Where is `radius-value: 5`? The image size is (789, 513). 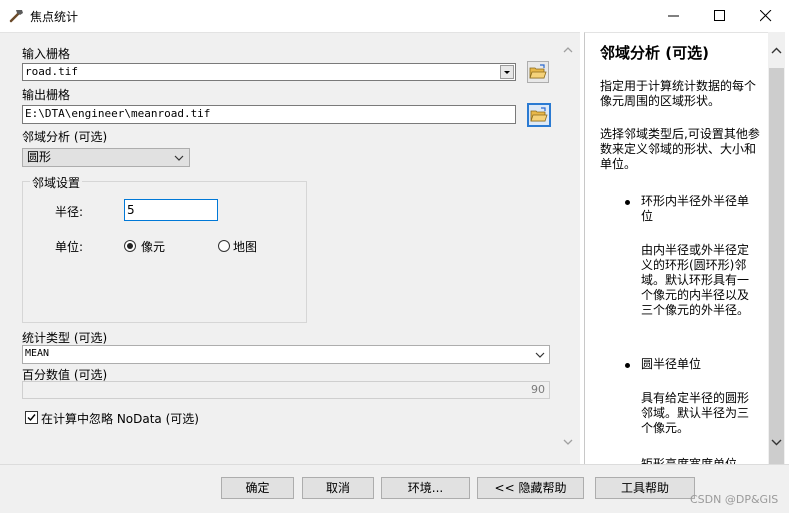 radius-value: 5 is located at coordinates (131, 210).